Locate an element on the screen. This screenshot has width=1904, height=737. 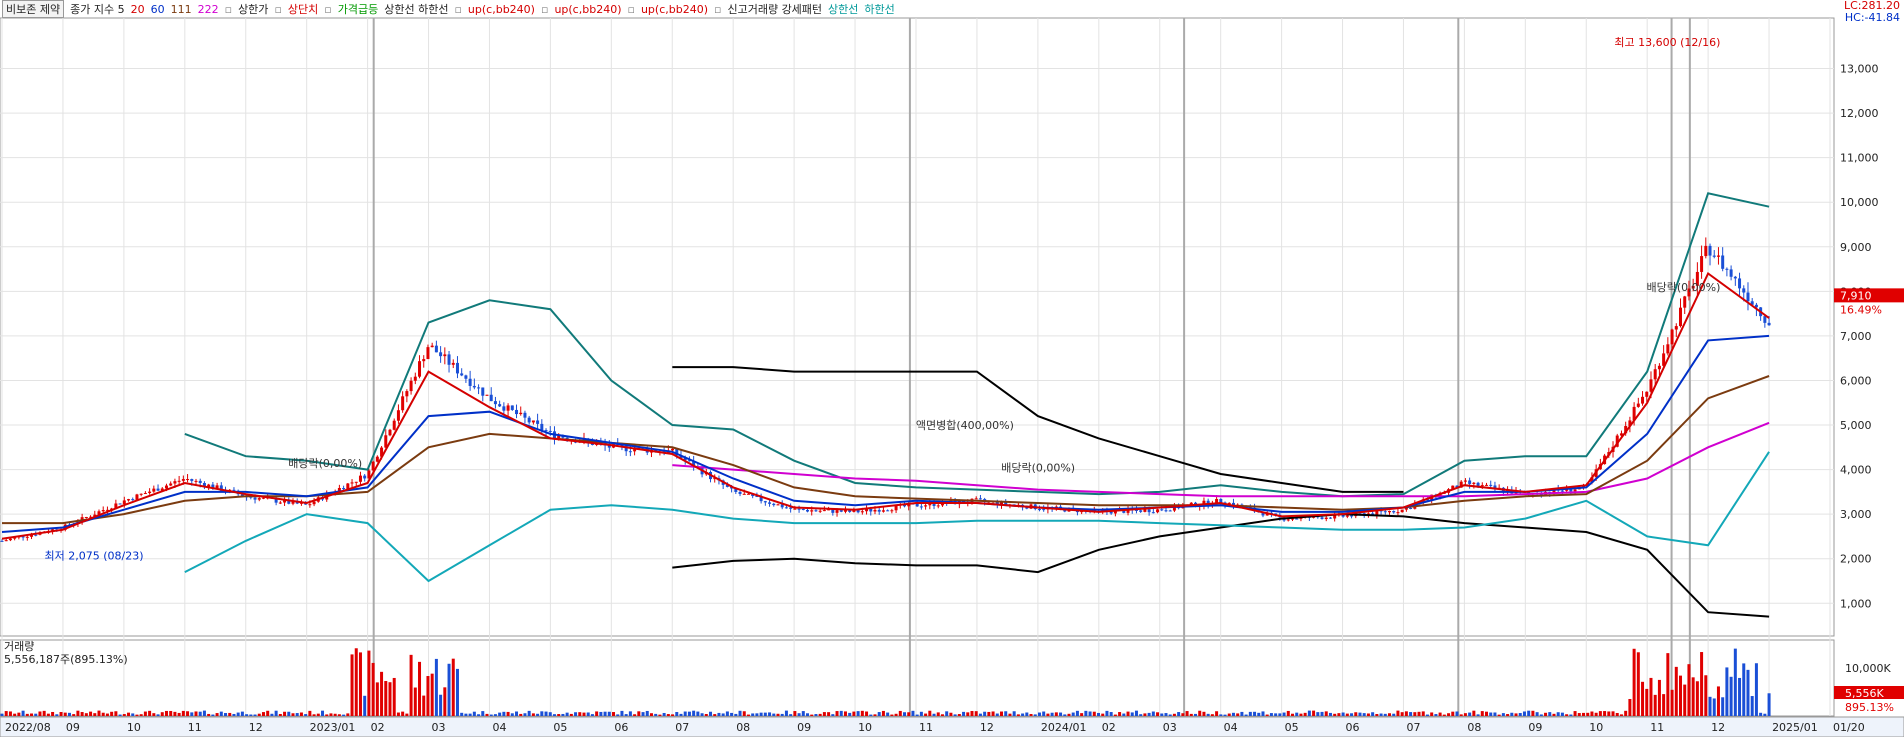
legend-item: 상단치 is located at coordinates (303, 9).